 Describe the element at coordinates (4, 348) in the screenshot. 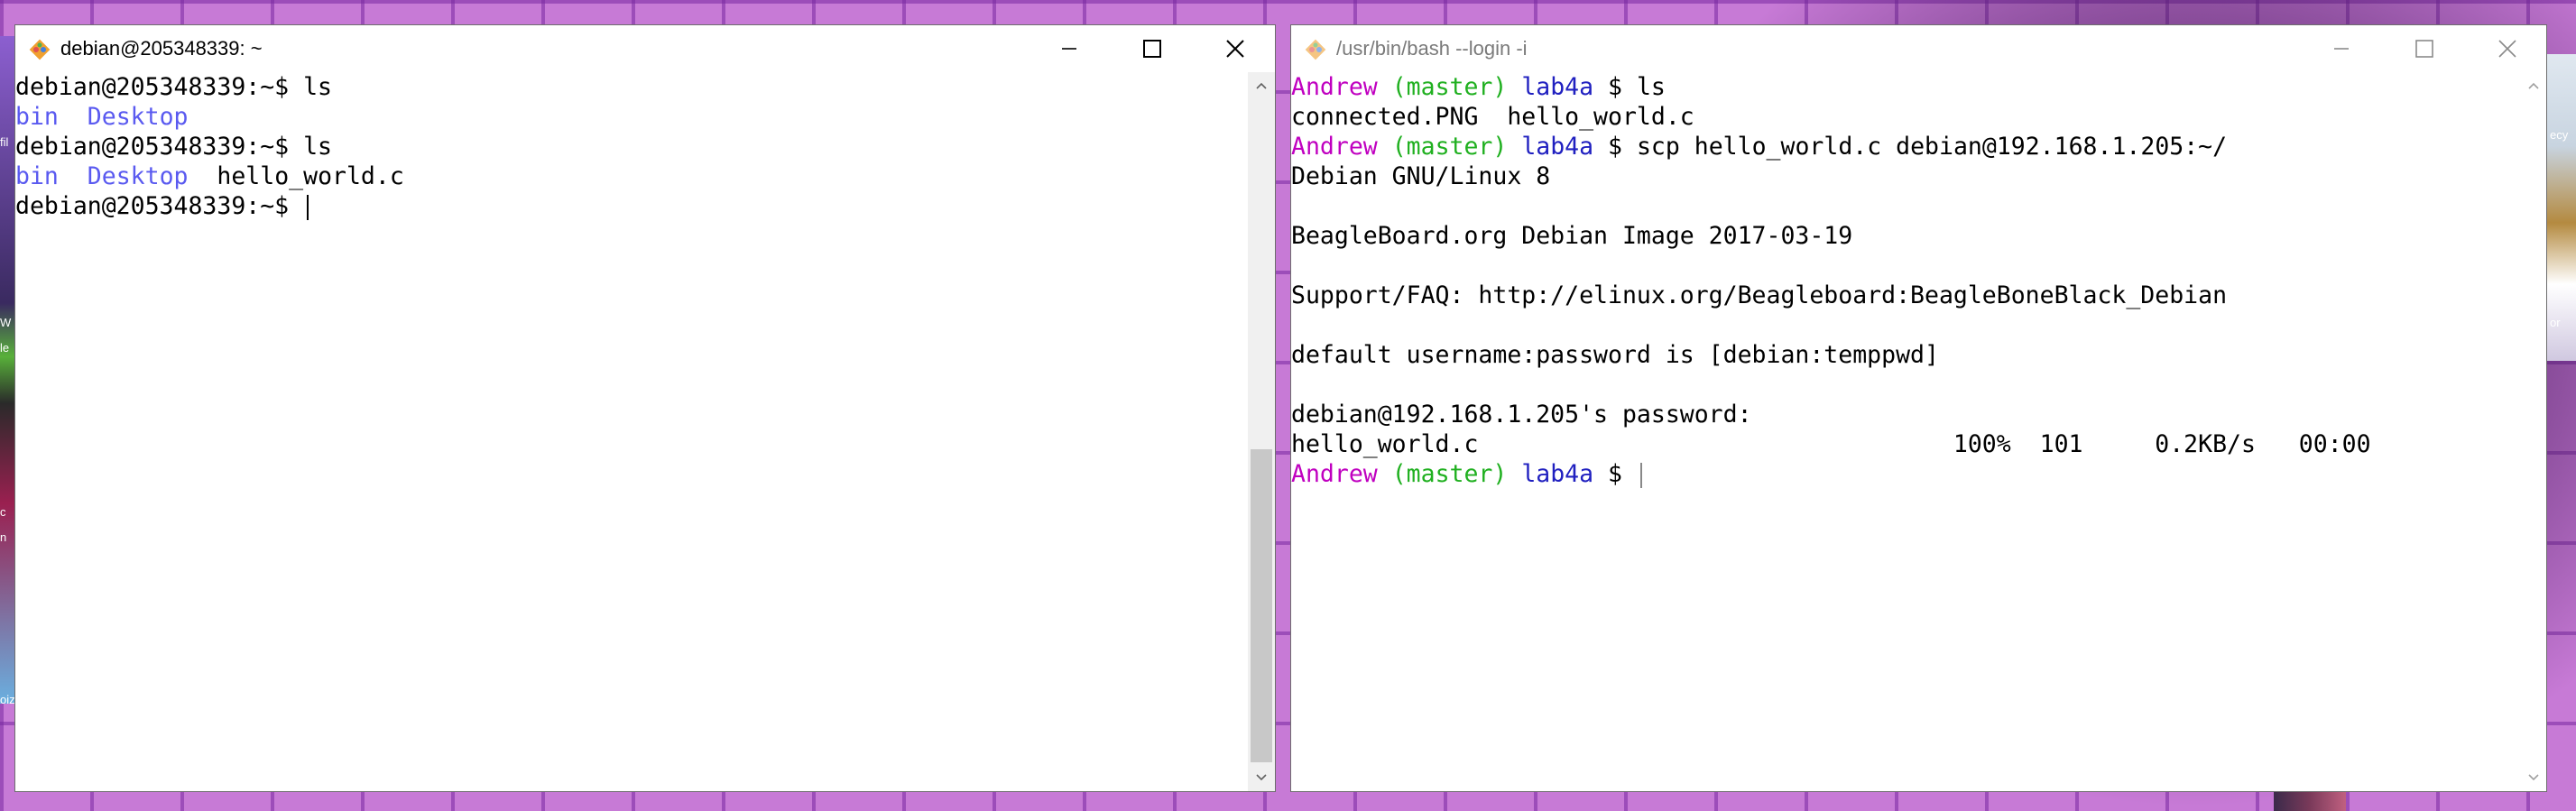

I see `desktop-icon-label: le` at that location.